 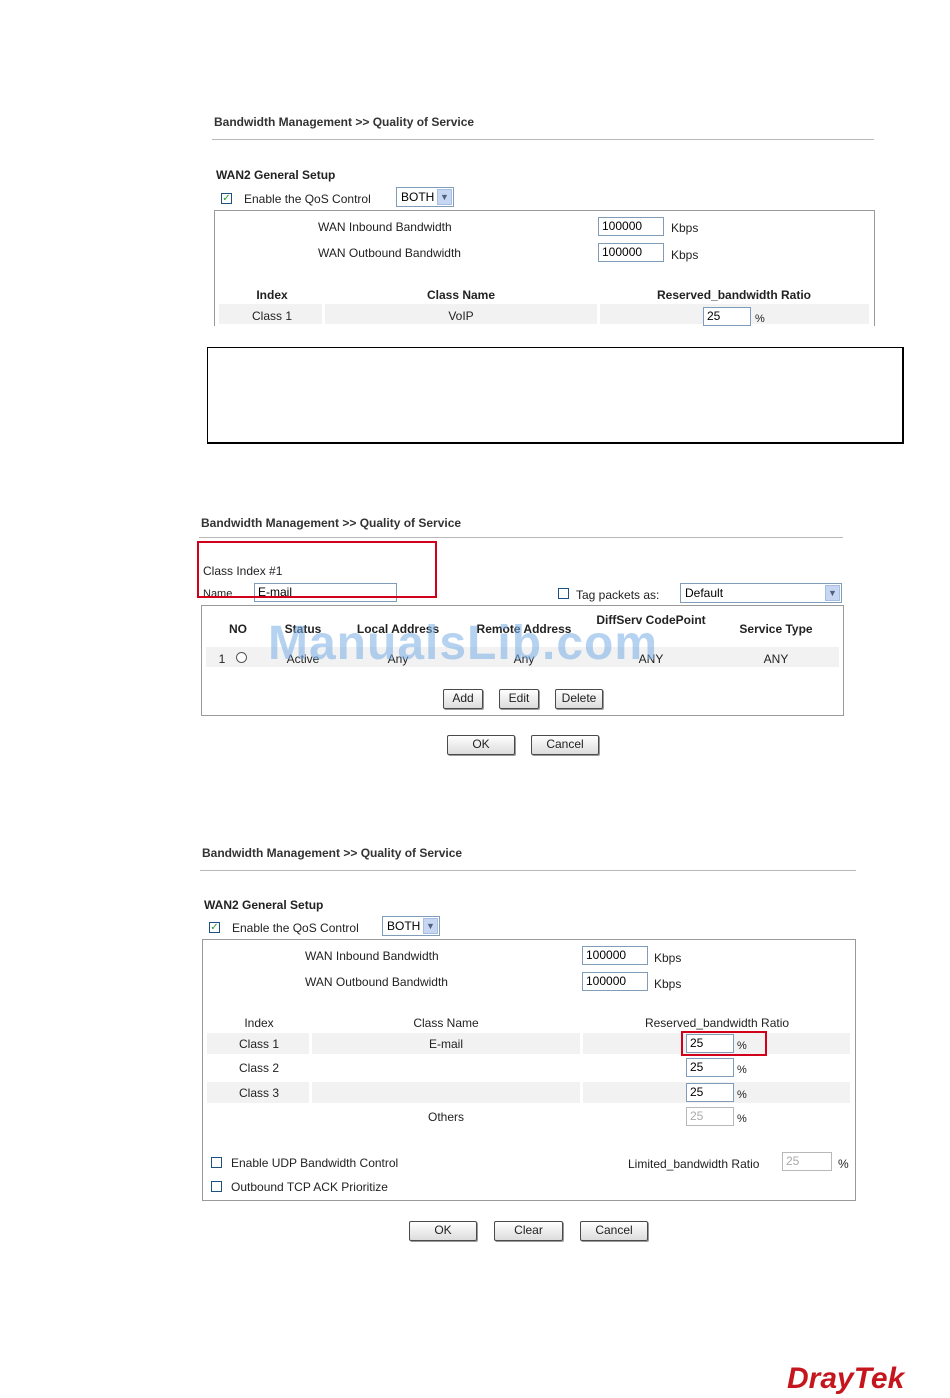 I want to click on add-button: Add, so click(x=463, y=699).